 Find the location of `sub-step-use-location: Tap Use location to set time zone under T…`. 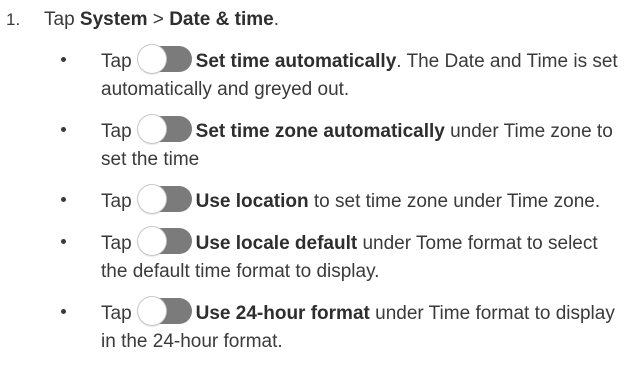

sub-step-use-location: Tap Use location to set time zone under T… is located at coordinates (310, 200).